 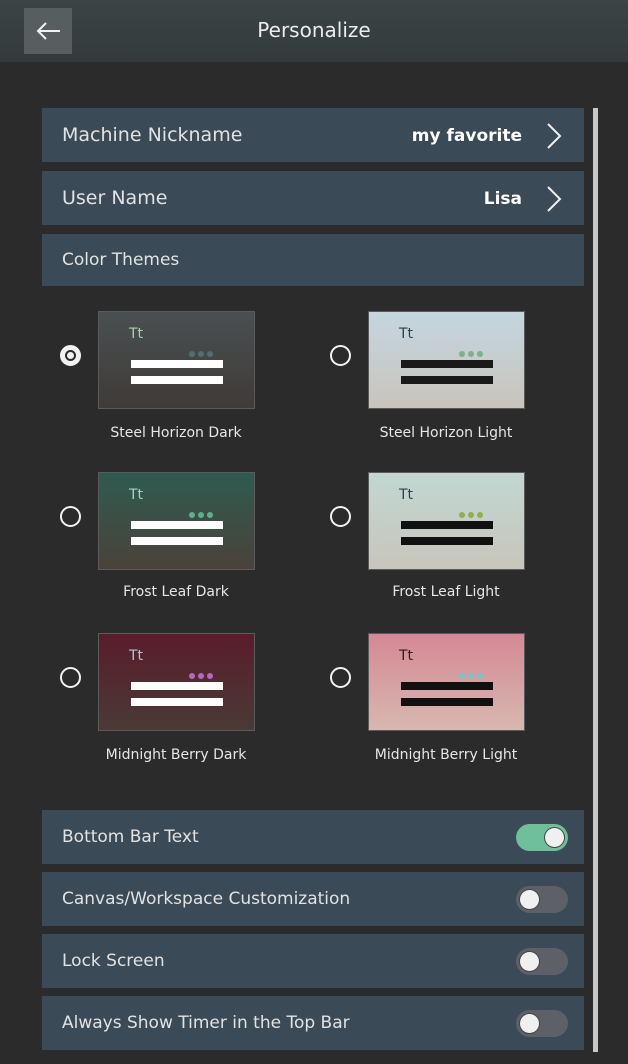 What do you see at coordinates (121, 260) in the screenshot?
I see `color-themes-label: Color Themes` at bounding box center [121, 260].